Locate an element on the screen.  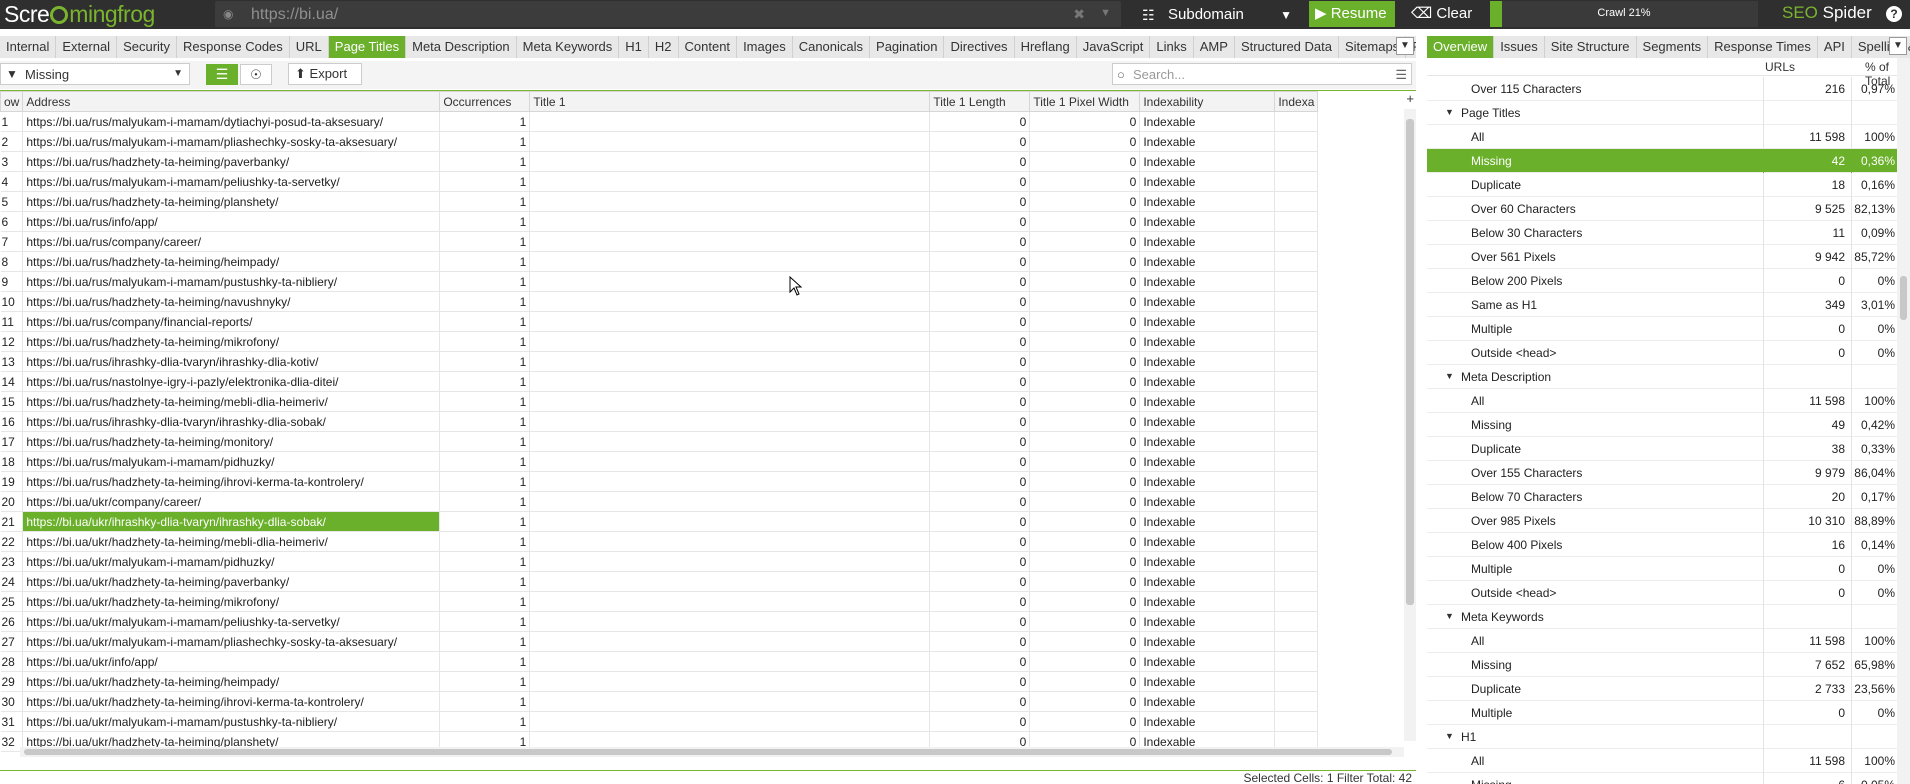
overview-item: Duplicate 38 0,33% is located at coordinates (1662, 449).